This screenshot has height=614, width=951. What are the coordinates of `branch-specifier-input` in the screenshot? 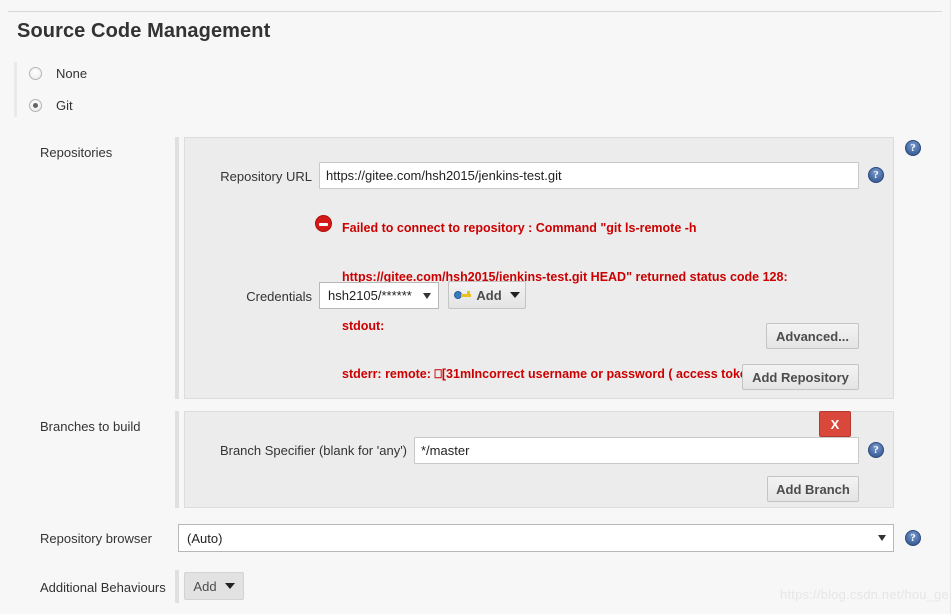 It's located at (636, 450).